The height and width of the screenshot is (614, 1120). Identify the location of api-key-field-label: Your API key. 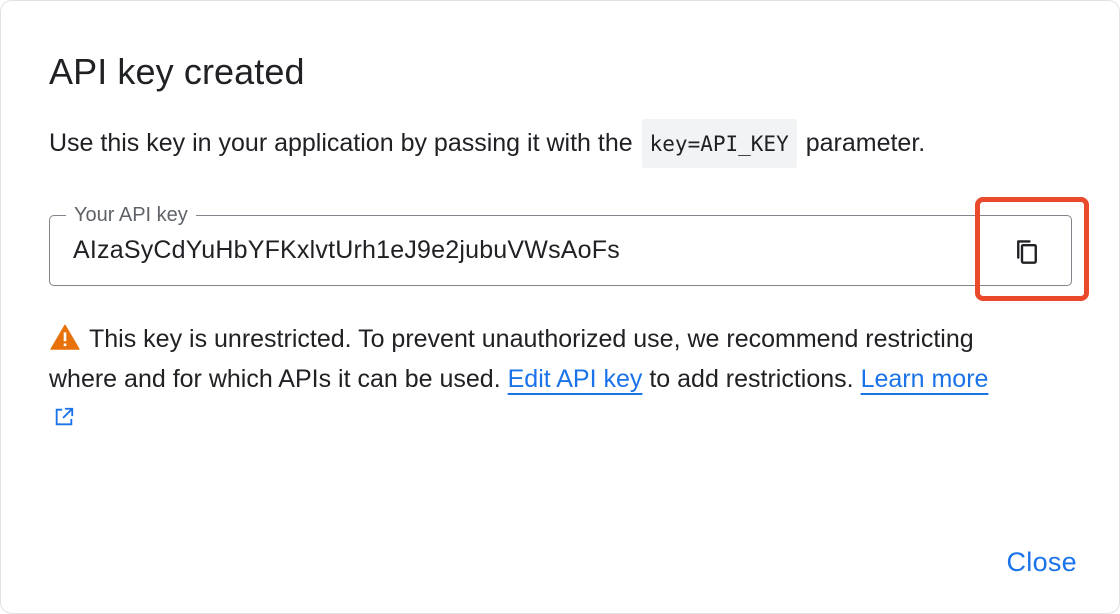
(131, 215).